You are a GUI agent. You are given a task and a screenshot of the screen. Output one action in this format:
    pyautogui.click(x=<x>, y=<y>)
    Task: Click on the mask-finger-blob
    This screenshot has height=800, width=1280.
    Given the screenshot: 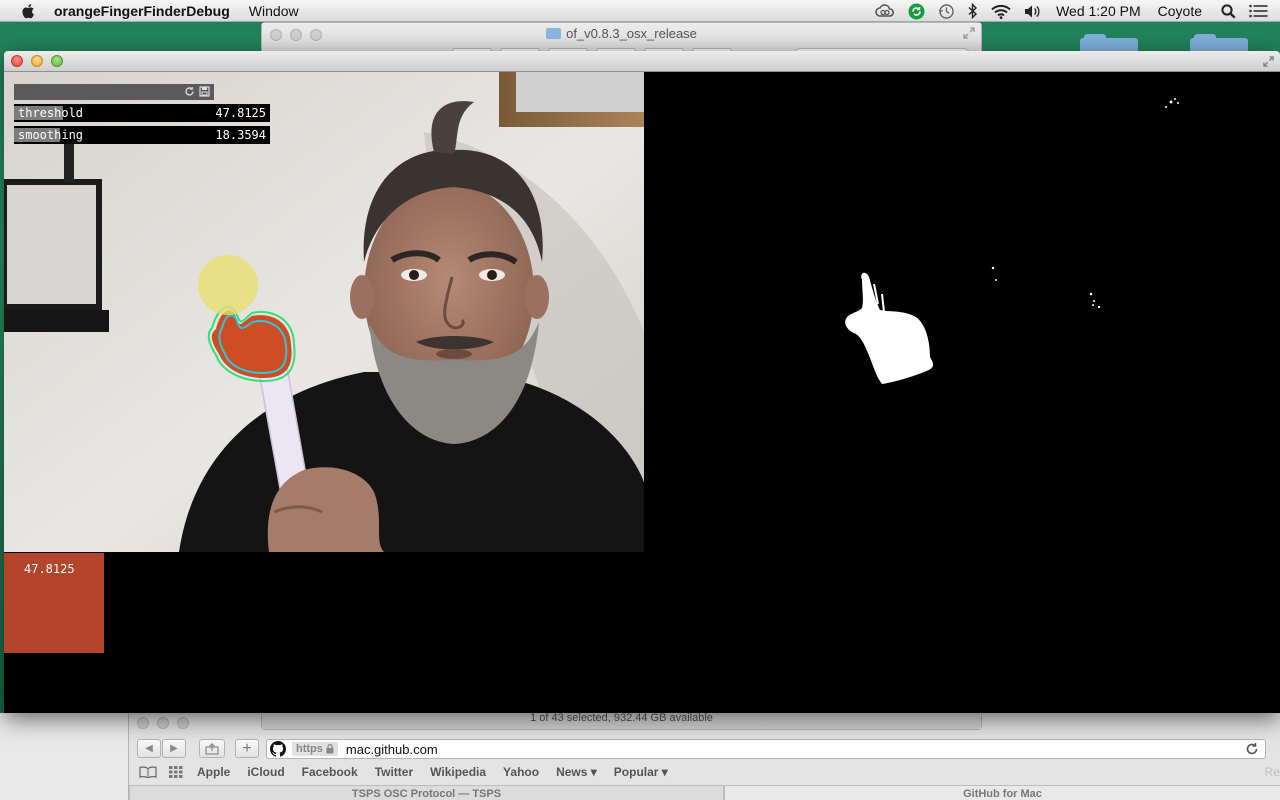 What is the action you would take?
    pyautogui.click(x=889, y=328)
    